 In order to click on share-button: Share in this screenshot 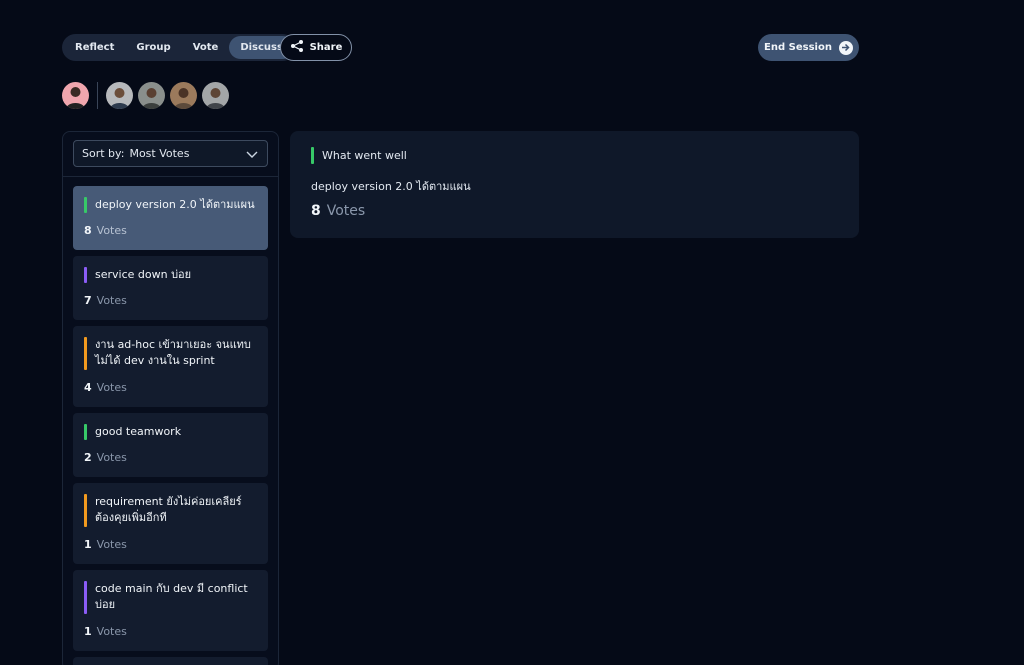, I will do `click(316, 47)`.